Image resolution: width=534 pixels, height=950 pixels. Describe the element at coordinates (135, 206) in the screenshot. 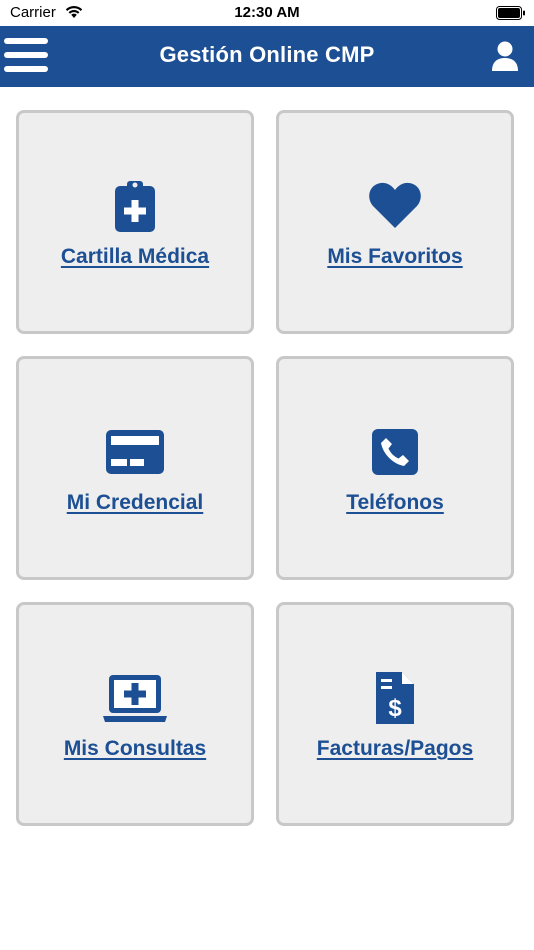

I see `clipboard-medical-icon` at that location.